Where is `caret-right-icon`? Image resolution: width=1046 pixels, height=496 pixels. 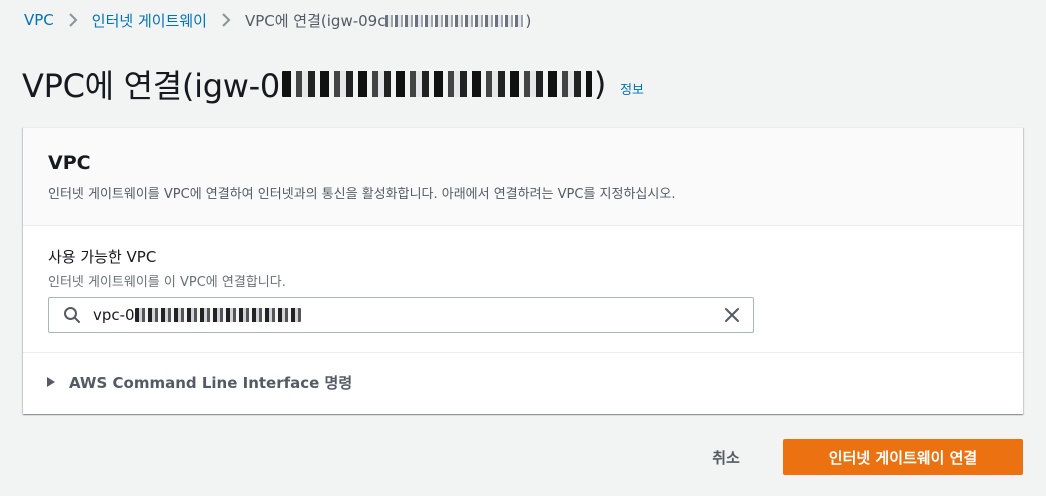 caret-right-icon is located at coordinates (51, 382).